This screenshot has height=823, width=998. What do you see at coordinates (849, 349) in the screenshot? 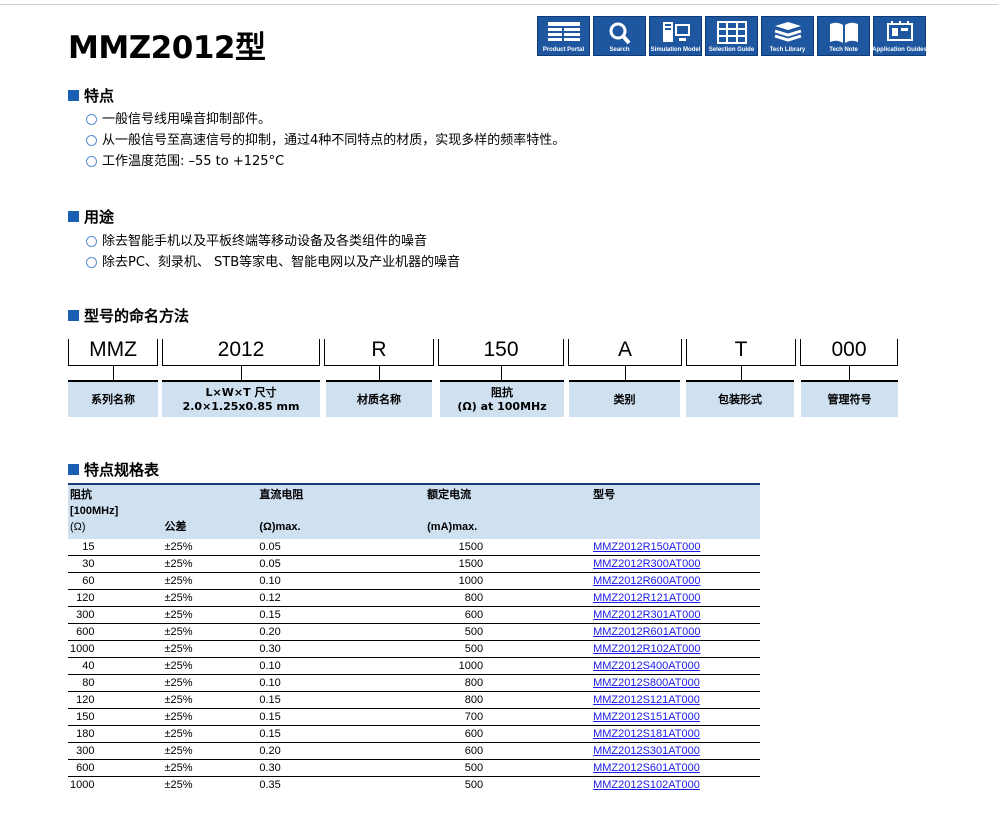
I see `code-internal: 000` at bounding box center [849, 349].